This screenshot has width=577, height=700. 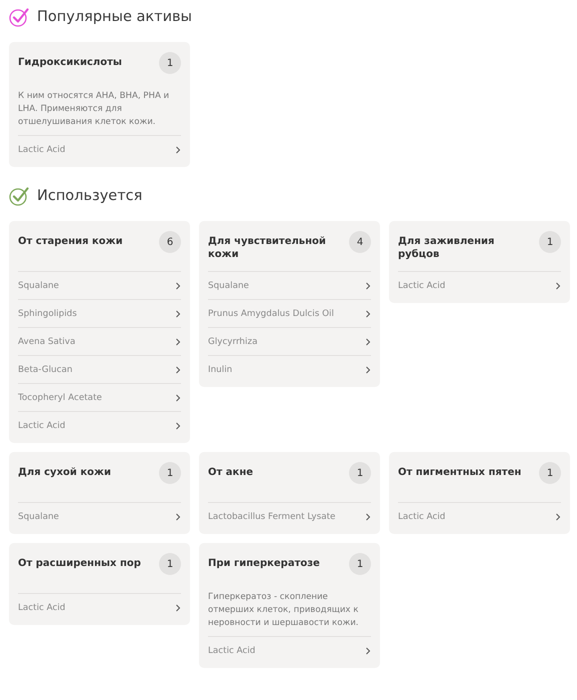 What do you see at coordinates (272, 517) in the screenshot?
I see `ingredient-link: Lactobacillus Ferment Lysate` at bounding box center [272, 517].